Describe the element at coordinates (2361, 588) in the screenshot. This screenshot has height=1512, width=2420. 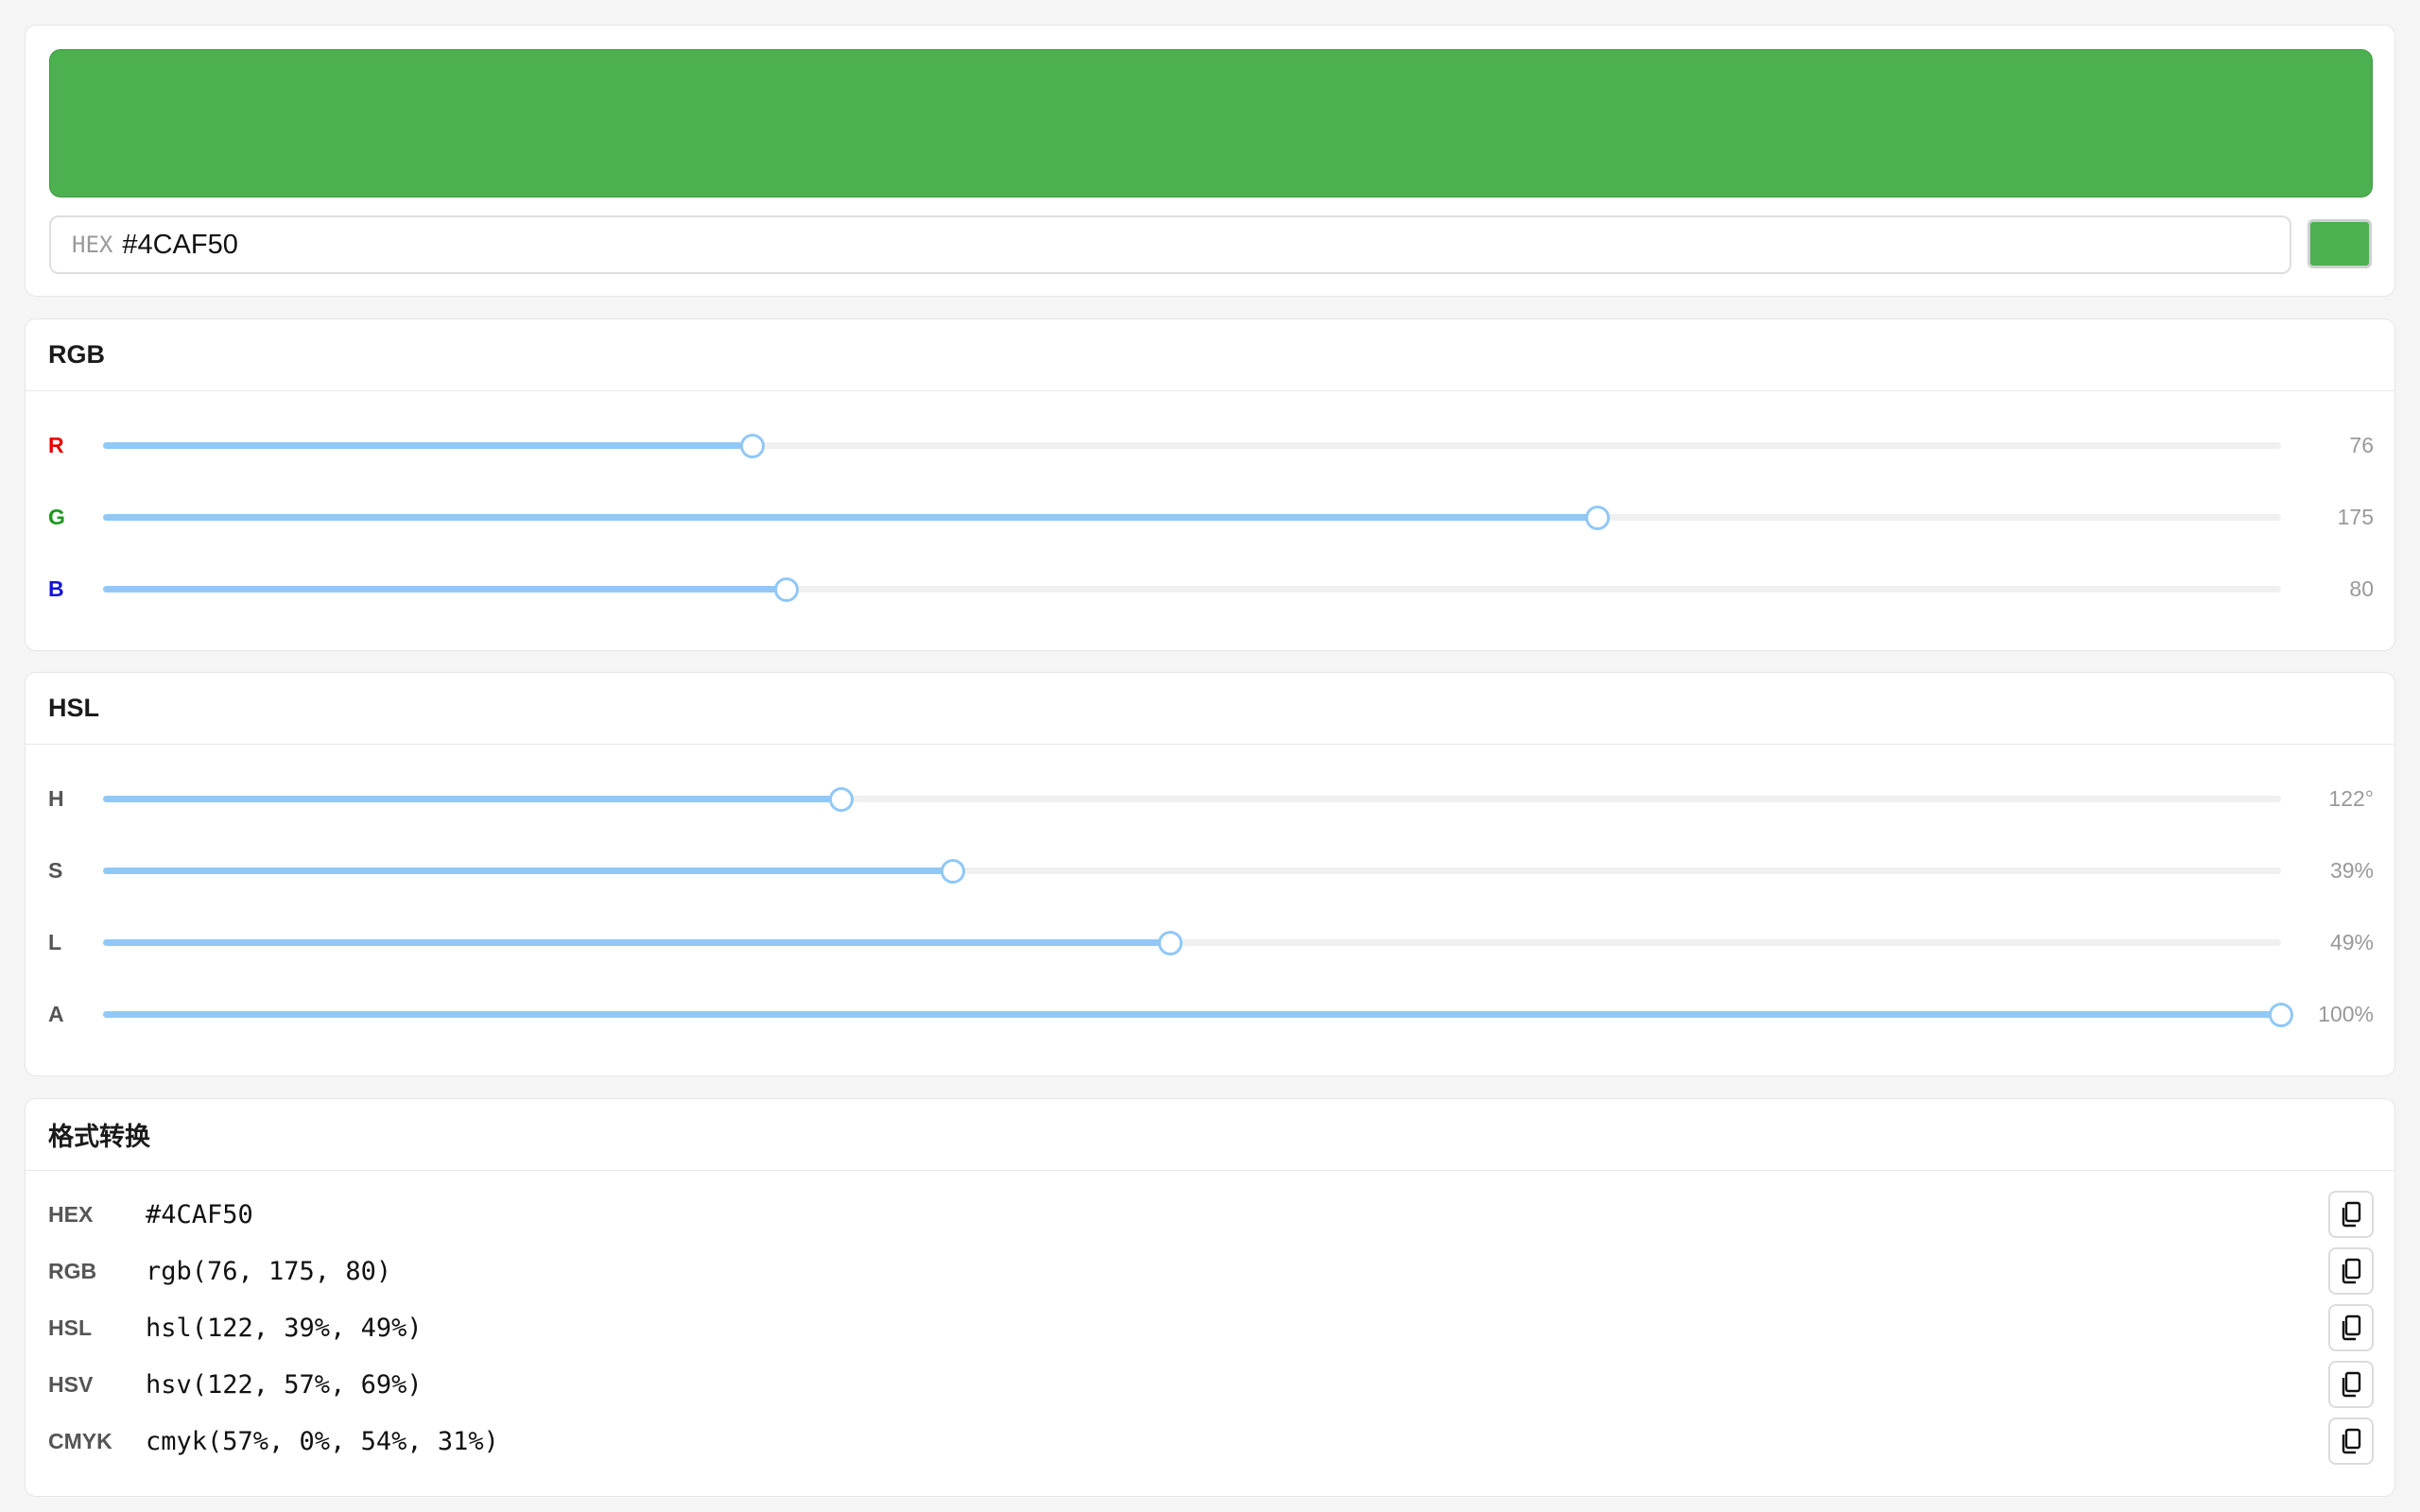
I see `slider-value-b: 80` at that location.